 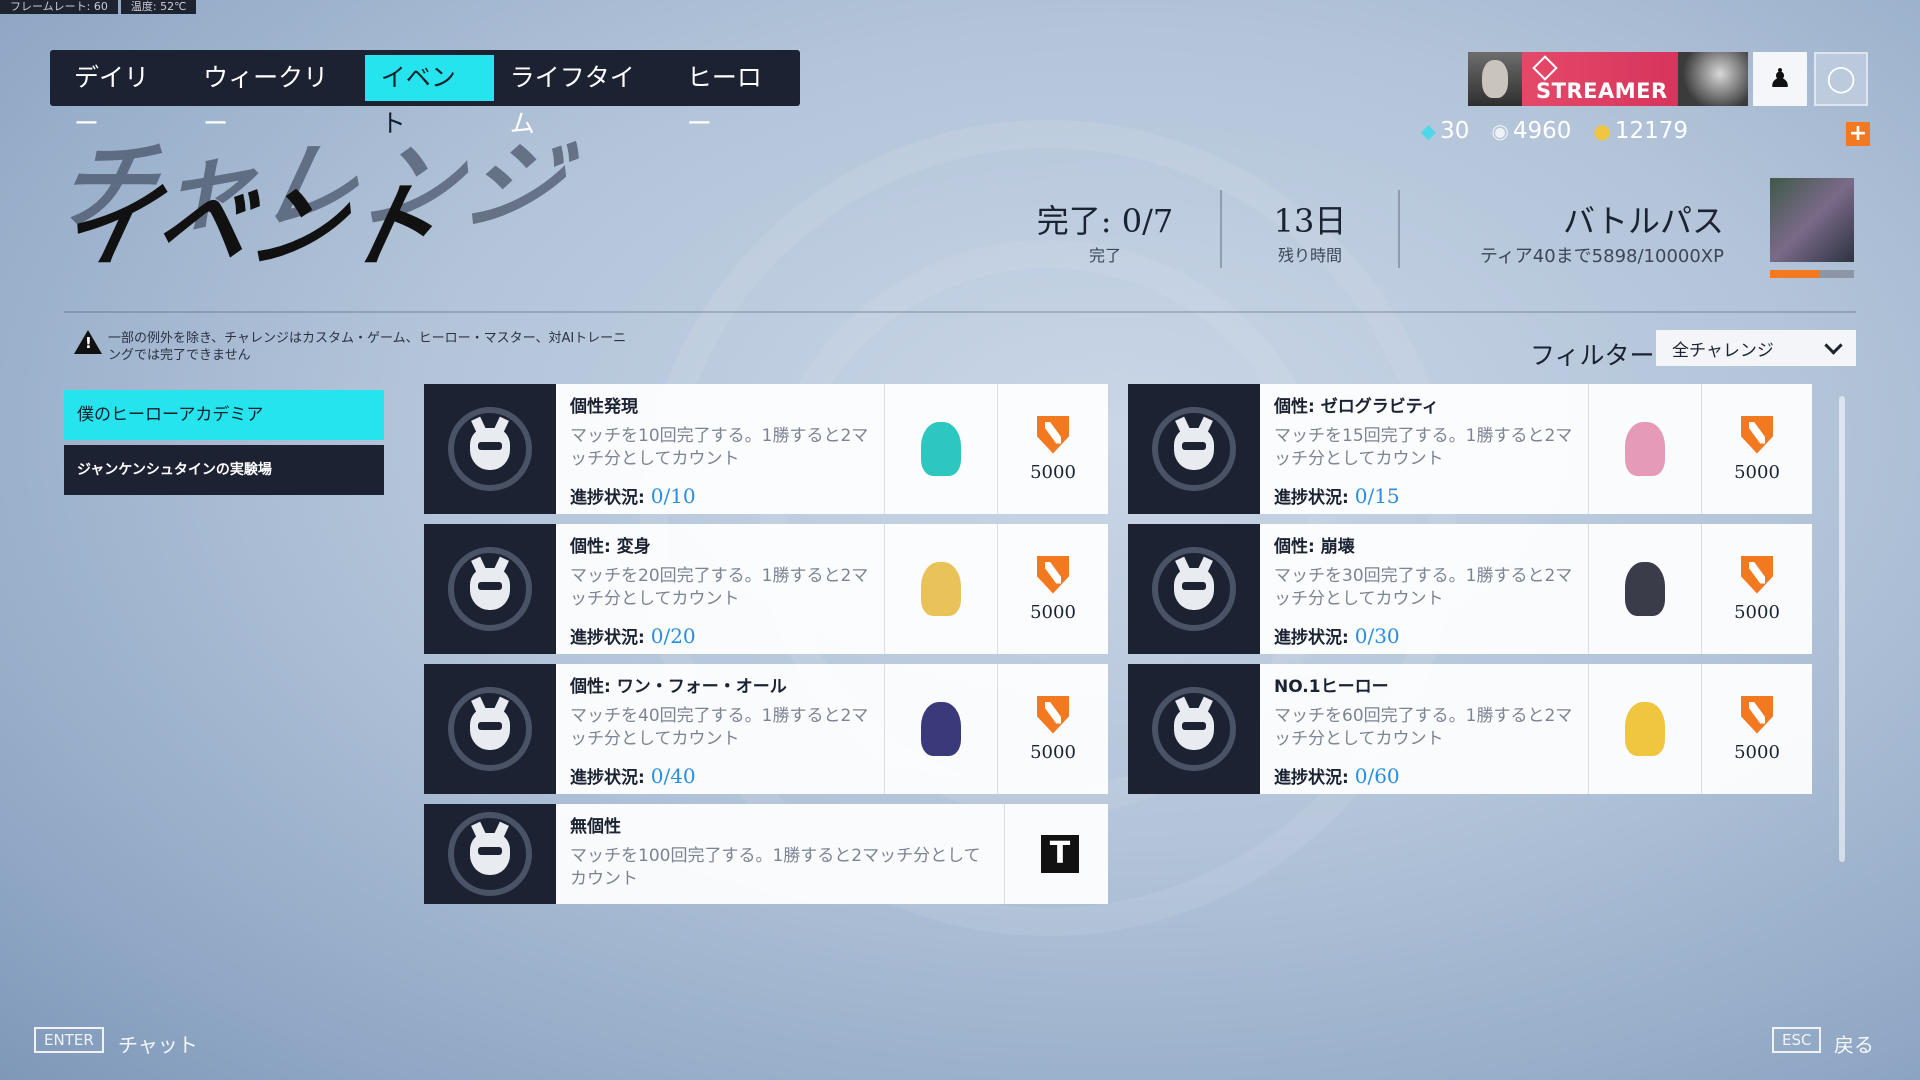 What do you see at coordinates (224, 415) in the screenshot?
I see `sidebar-item-my-hero-academia: 僕のヒーローアカデミア` at bounding box center [224, 415].